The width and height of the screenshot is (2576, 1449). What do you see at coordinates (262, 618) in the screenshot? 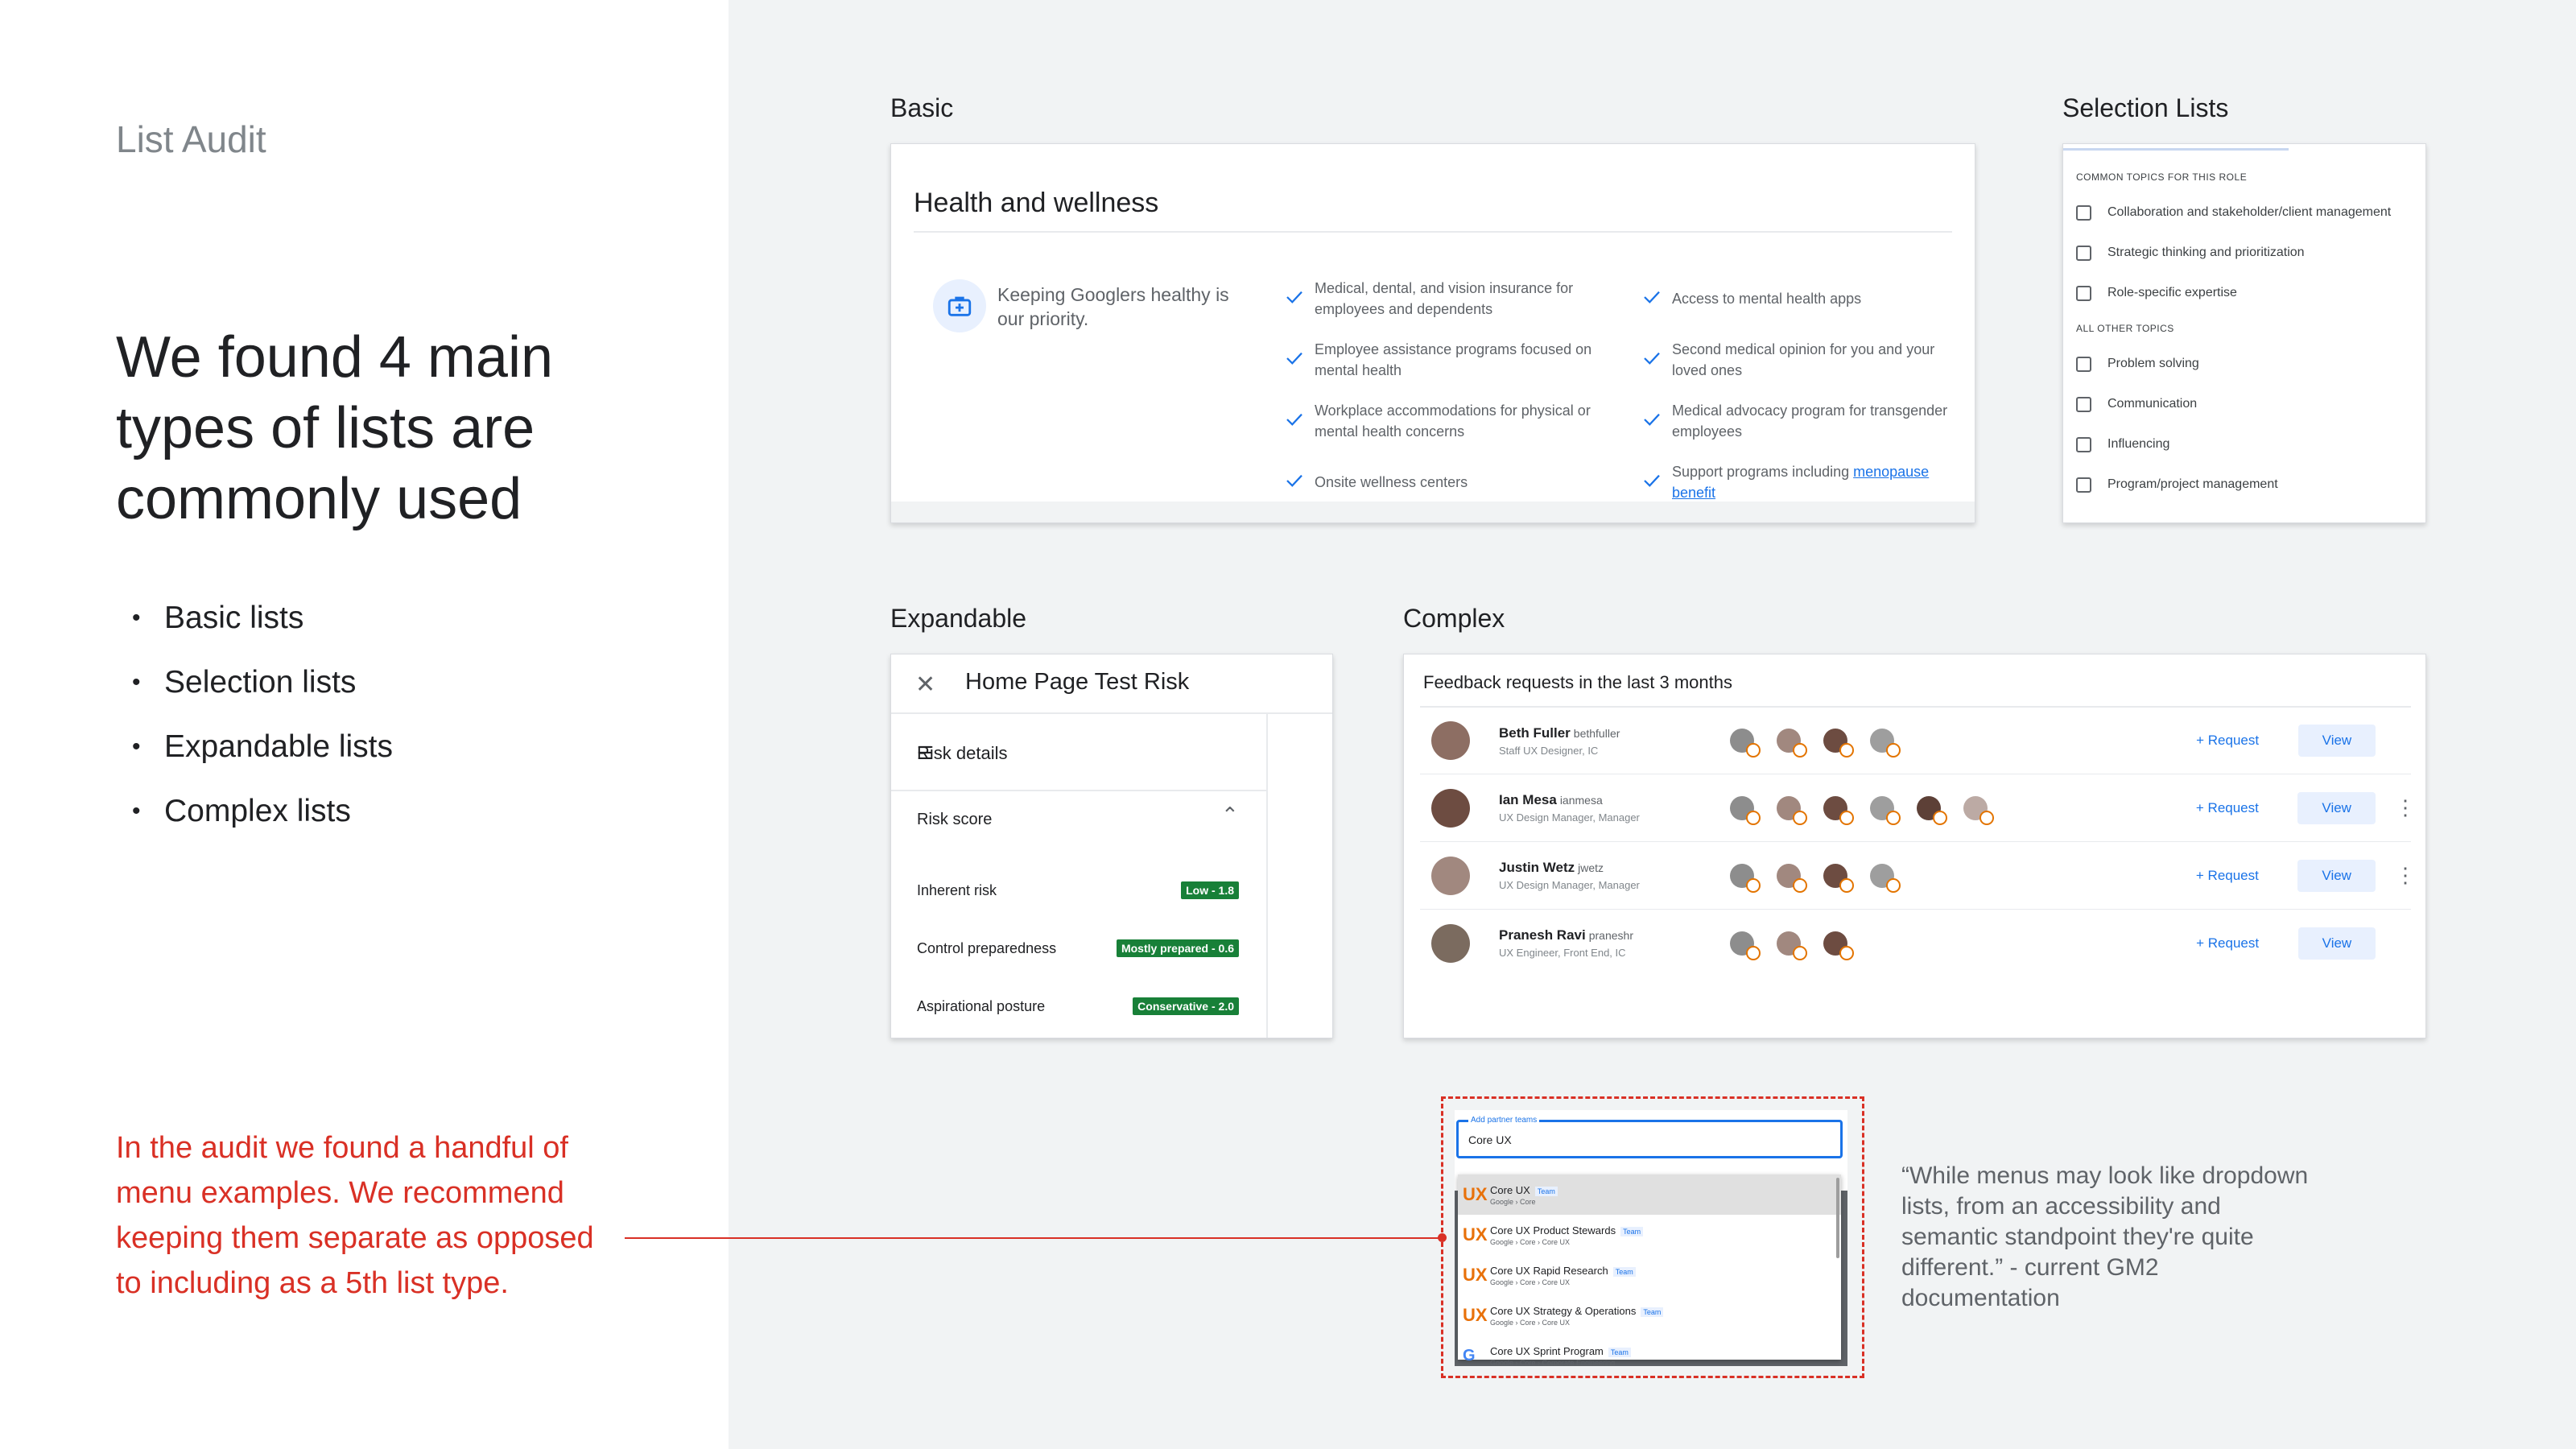
I see `bullet-item: Basic lists` at bounding box center [262, 618].